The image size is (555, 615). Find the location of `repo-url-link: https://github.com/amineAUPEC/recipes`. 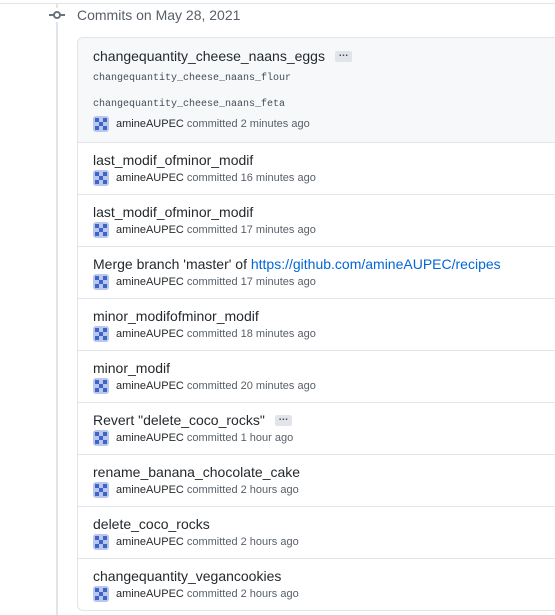

repo-url-link: https://github.com/amineAUPEC/recipes is located at coordinates (376, 264).